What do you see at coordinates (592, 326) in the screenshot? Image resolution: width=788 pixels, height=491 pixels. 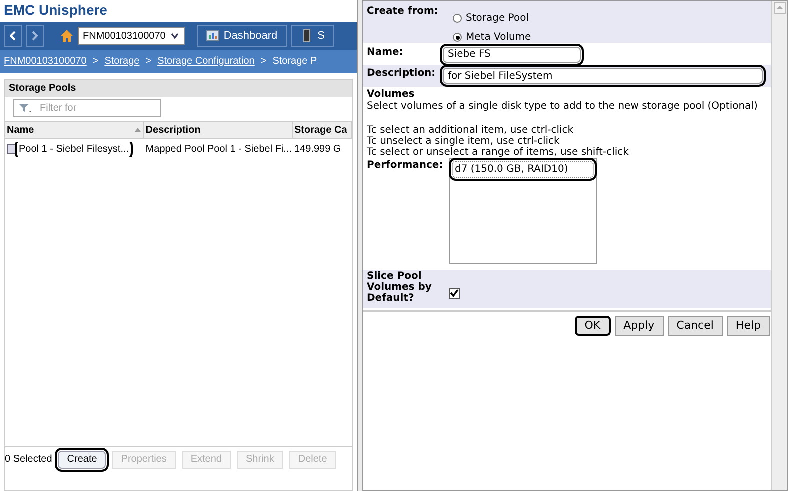 I see `dialog-button: OK` at bounding box center [592, 326].